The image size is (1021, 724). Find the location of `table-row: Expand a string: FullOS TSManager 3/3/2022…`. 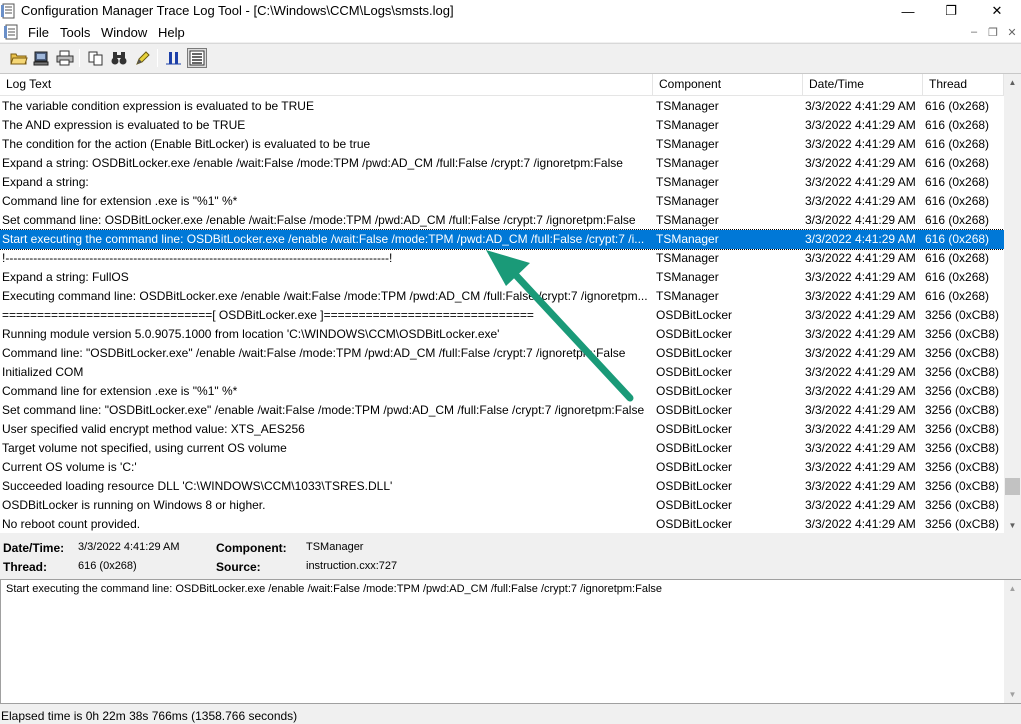

table-row: Expand a string: FullOS TSManager 3/3/2022… is located at coordinates (502, 277).